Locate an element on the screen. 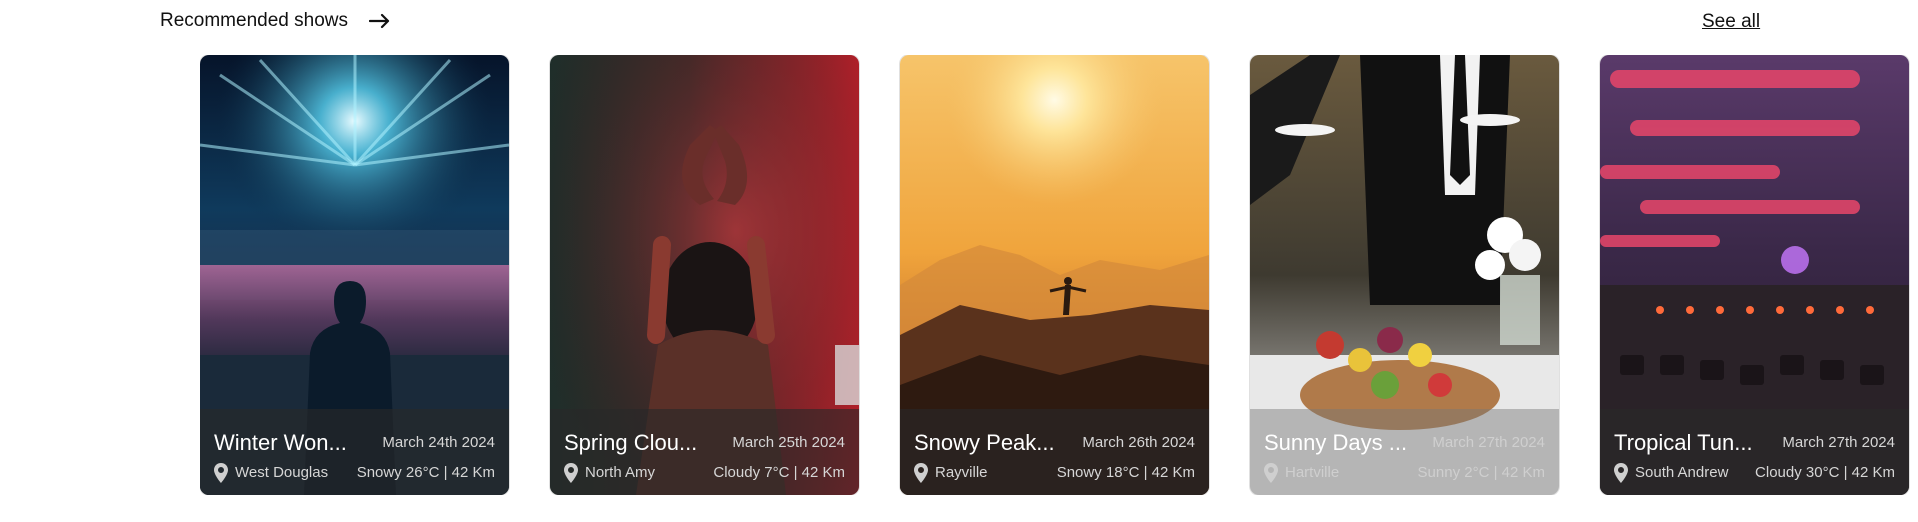 This screenshot has height=522, width=1918. location-name: North Amy is located at coordinates (620, 472).